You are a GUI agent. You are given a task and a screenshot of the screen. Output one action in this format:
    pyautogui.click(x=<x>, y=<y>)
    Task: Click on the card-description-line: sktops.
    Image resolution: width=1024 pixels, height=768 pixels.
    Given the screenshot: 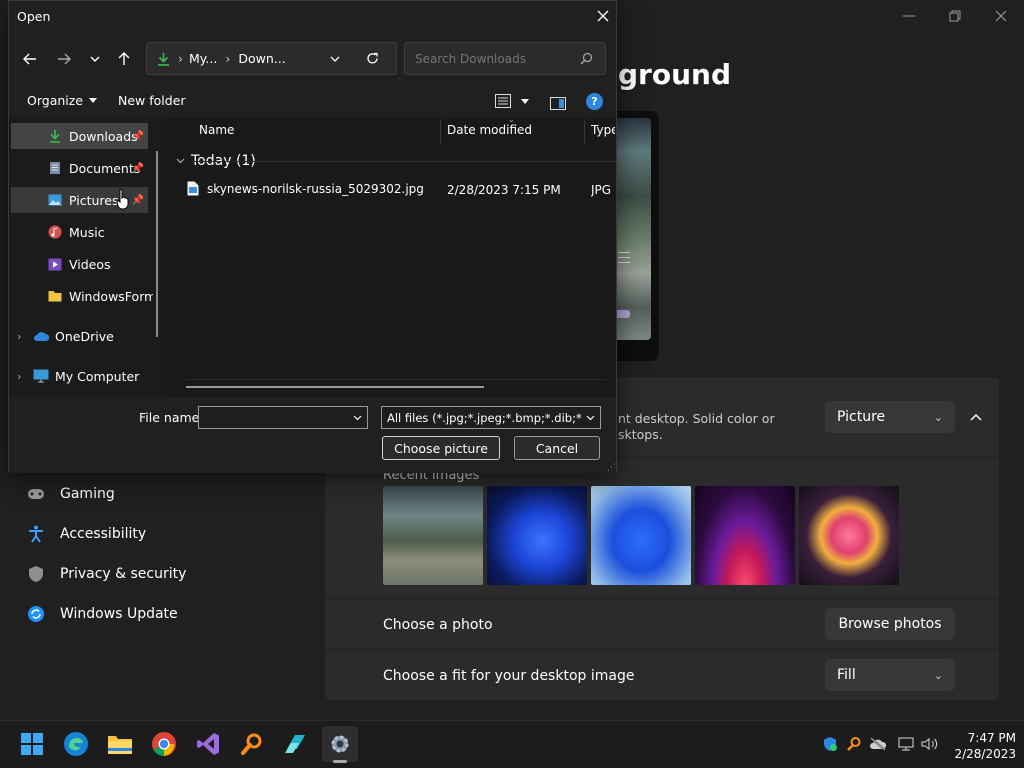 What is the action you would take?
    pyautogui.click(x=640, y=434)
    